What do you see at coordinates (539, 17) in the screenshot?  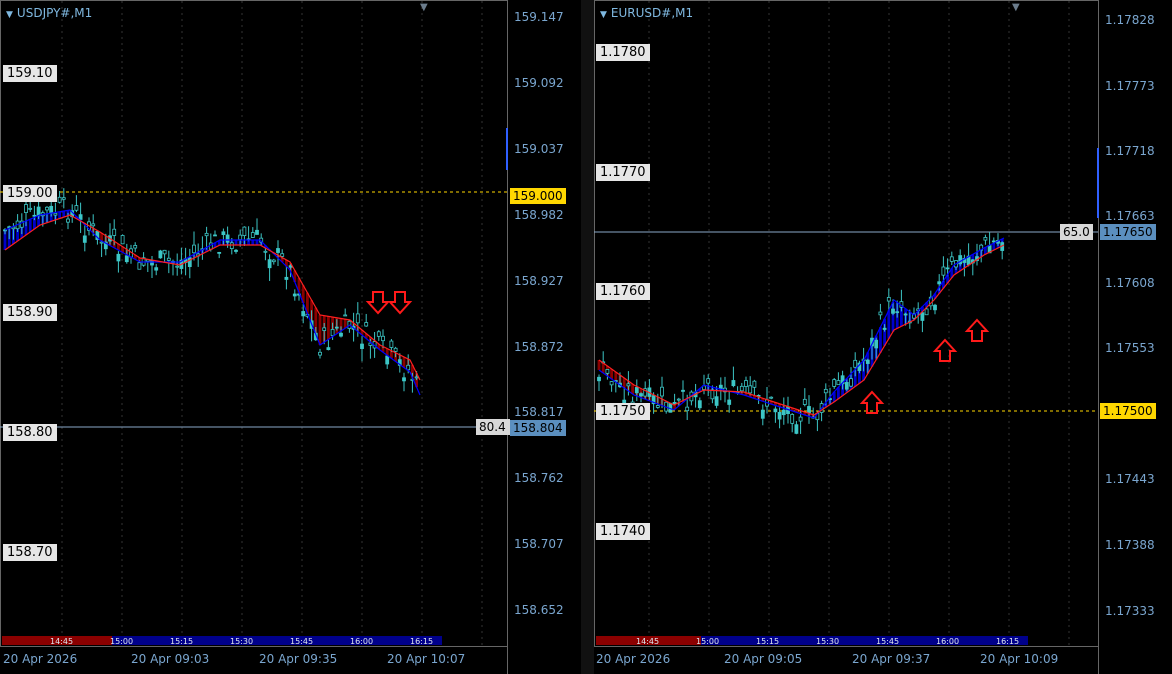 I see `price-axis-label: 159.147` at bounding box center [539, 17].